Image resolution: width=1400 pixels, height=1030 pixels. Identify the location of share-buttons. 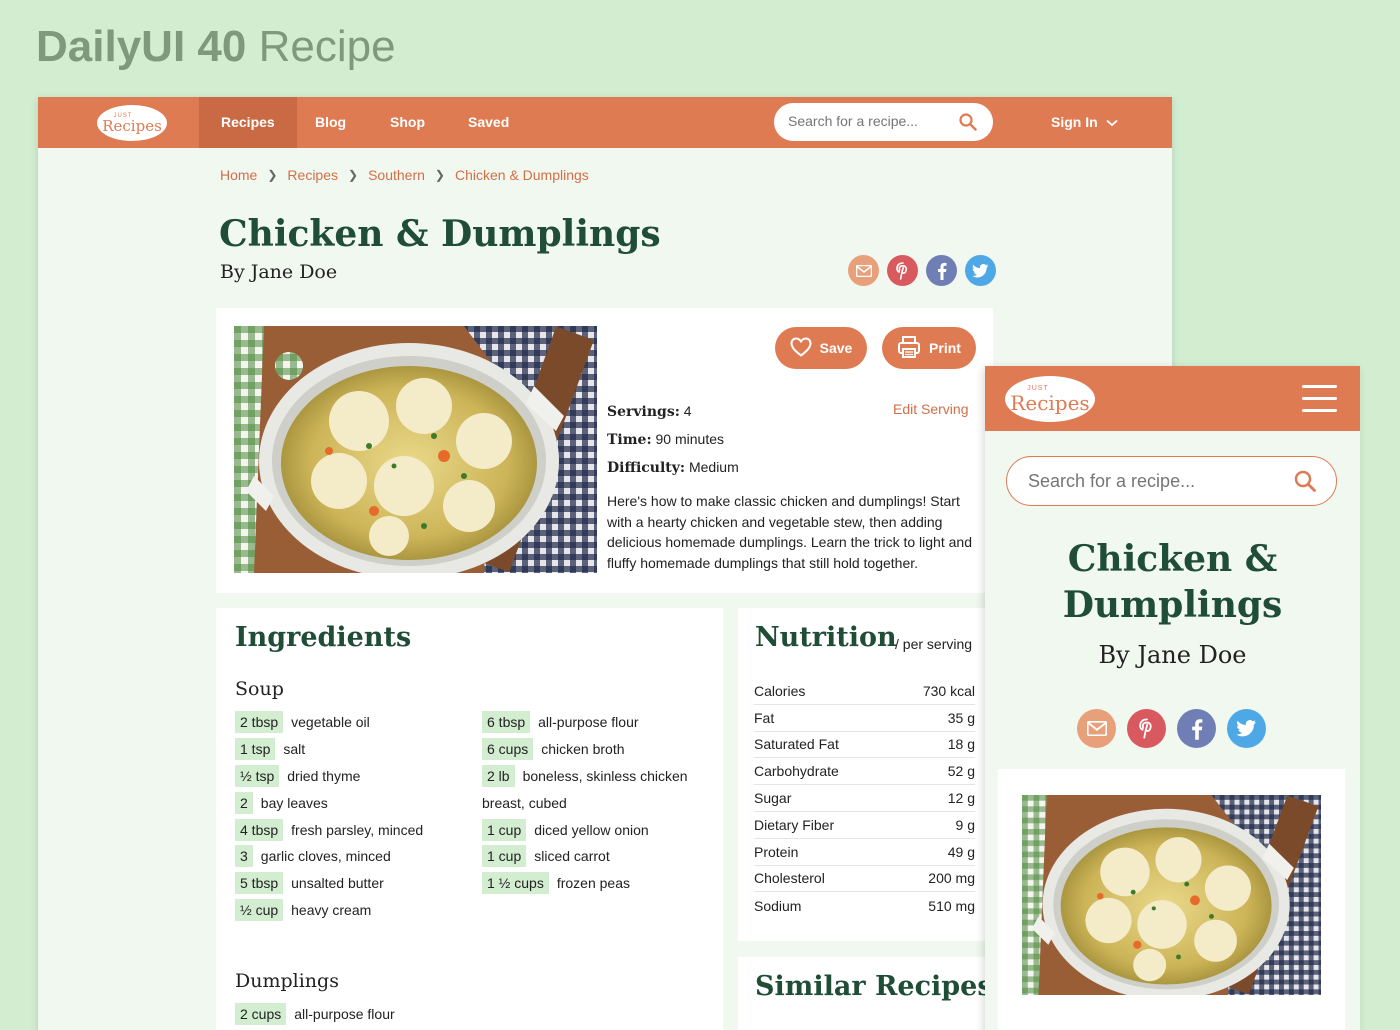
(1171, 728).